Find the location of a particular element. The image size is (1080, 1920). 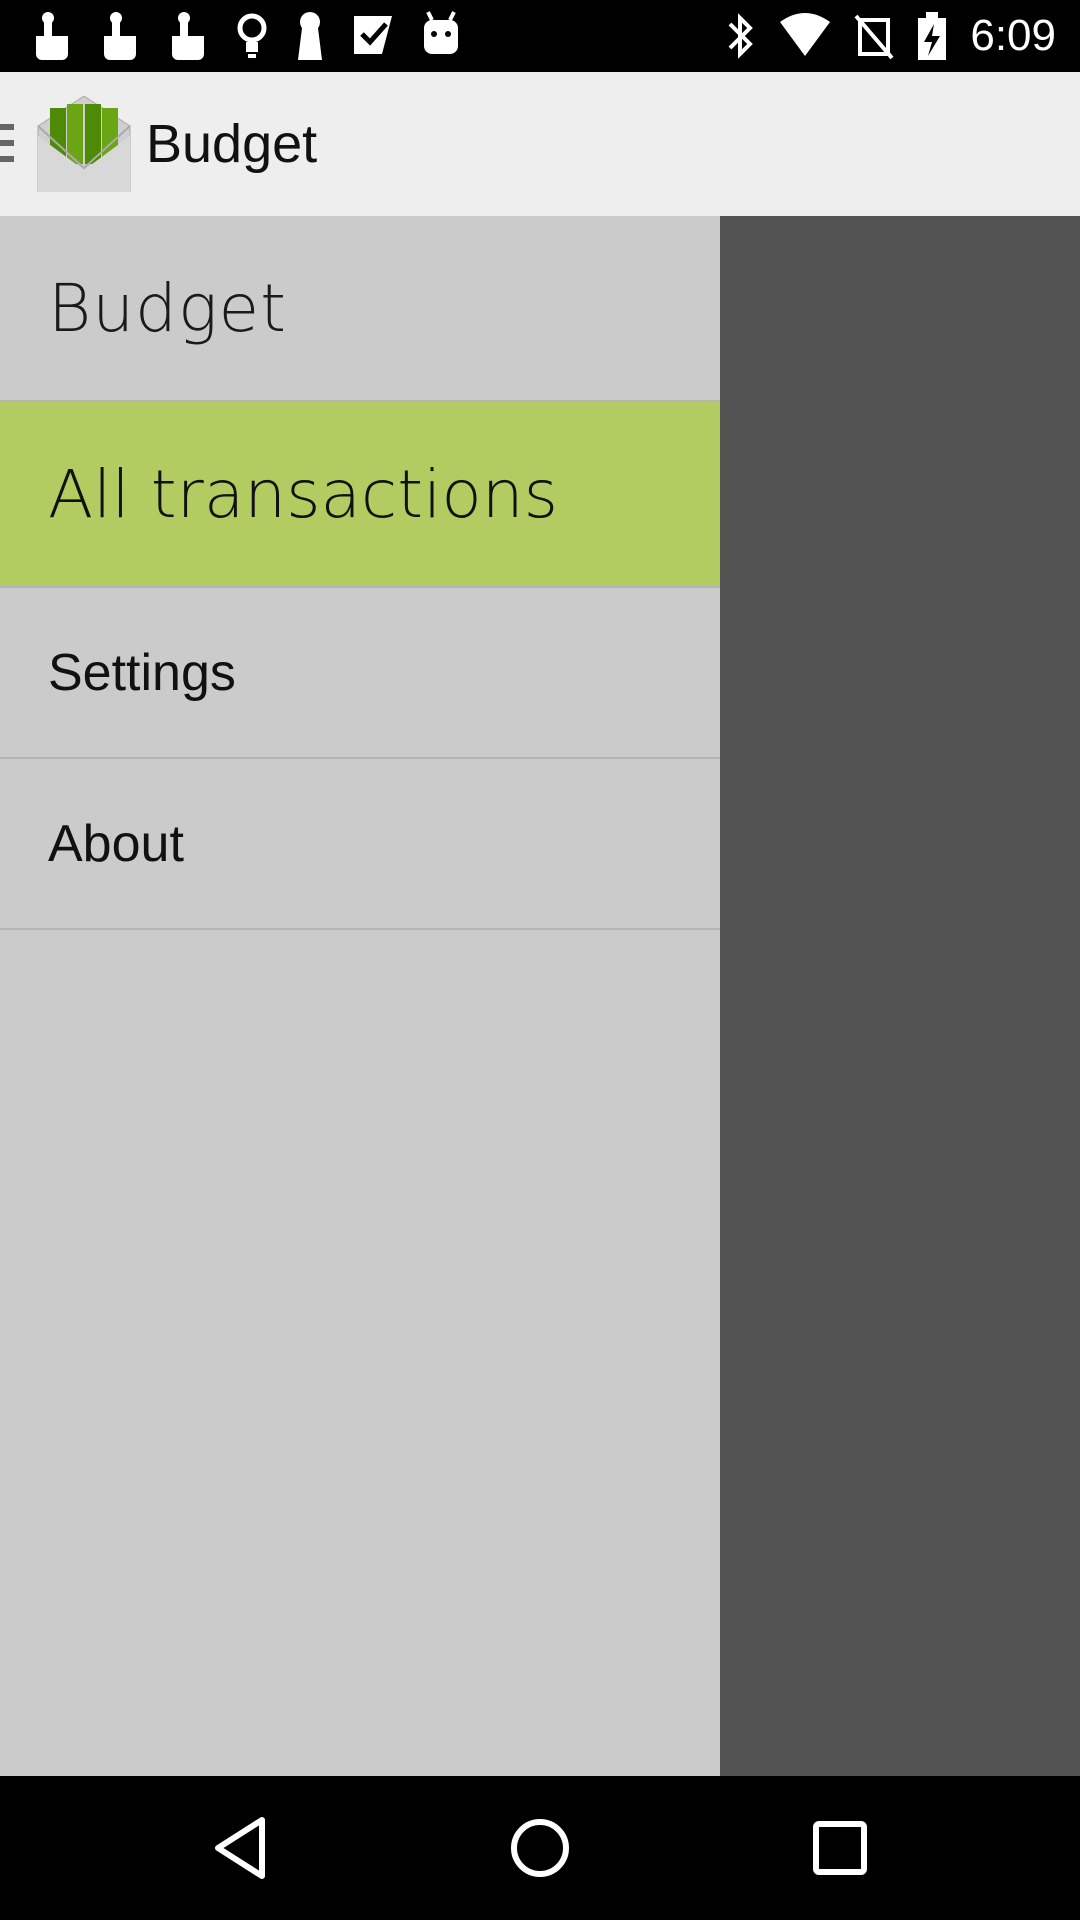

drawer-item-label: All transactions is located at coordinates (303, 494).